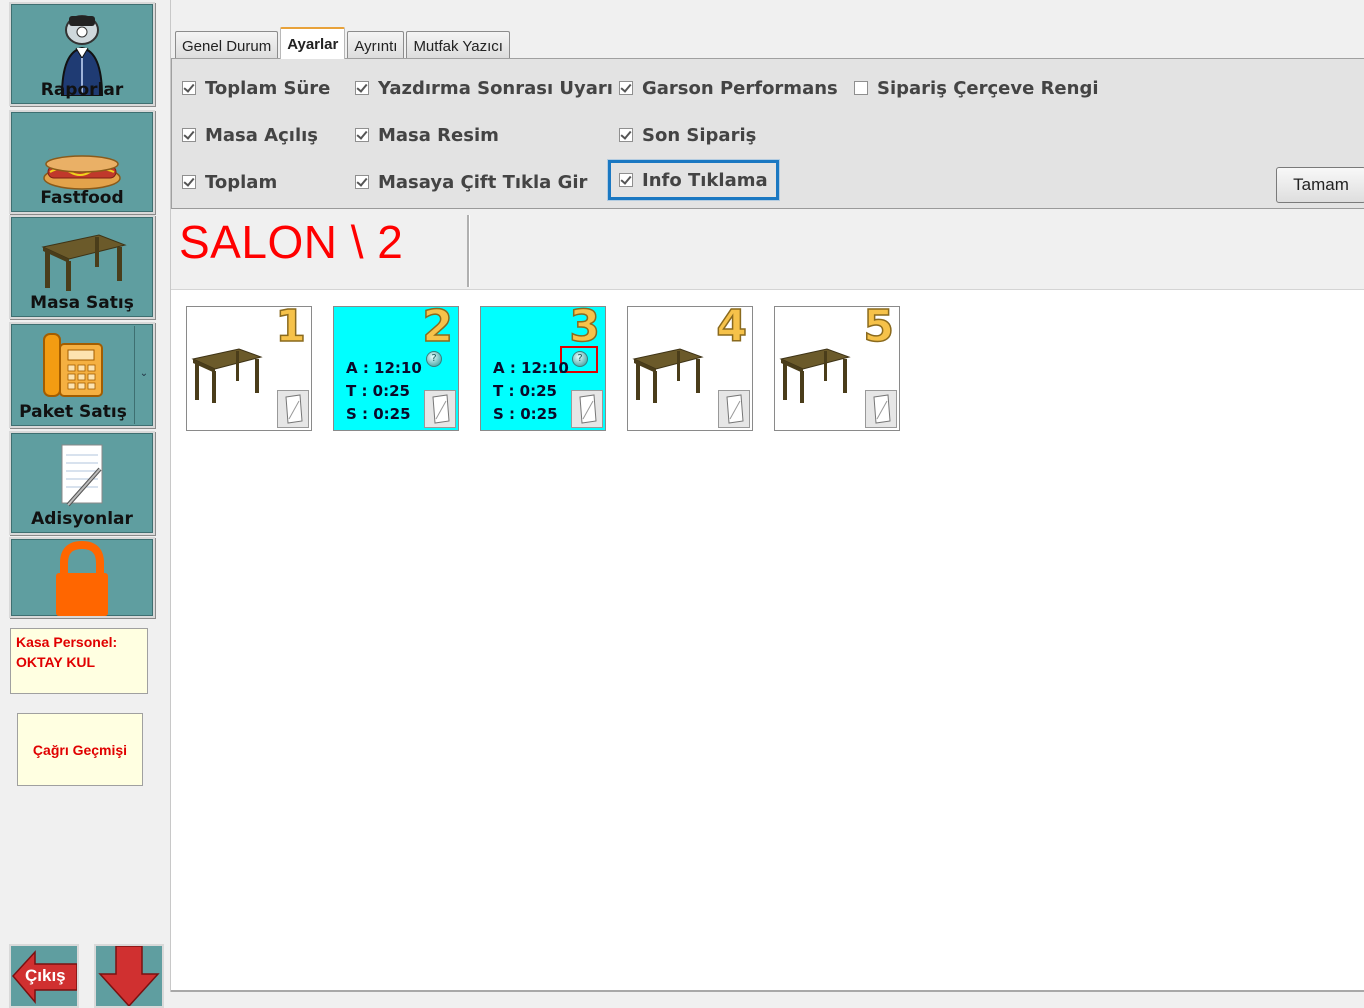 This screenshot has height=1008, width=1364. I want to click on option-label: Masa Açılış, so click(262, 135).